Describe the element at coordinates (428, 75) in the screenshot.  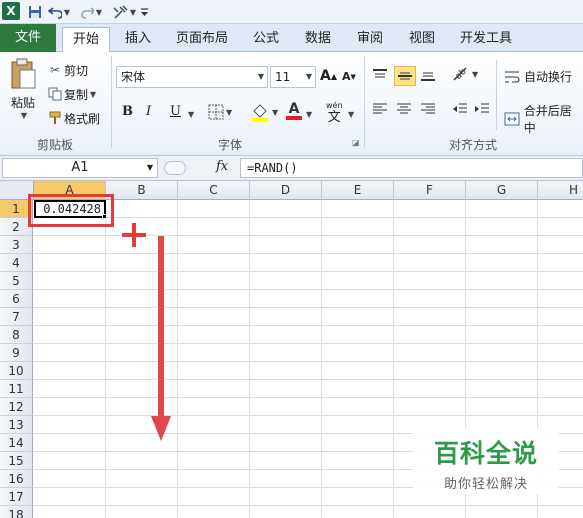
I see `align-bottom-button` at that location.